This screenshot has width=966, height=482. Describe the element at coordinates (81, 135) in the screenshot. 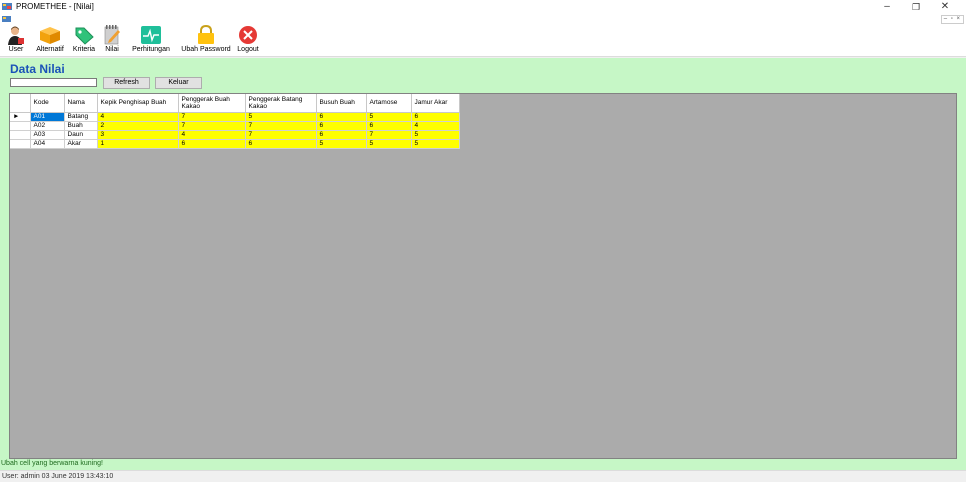

I see `cell-nama: Daun` at that location.